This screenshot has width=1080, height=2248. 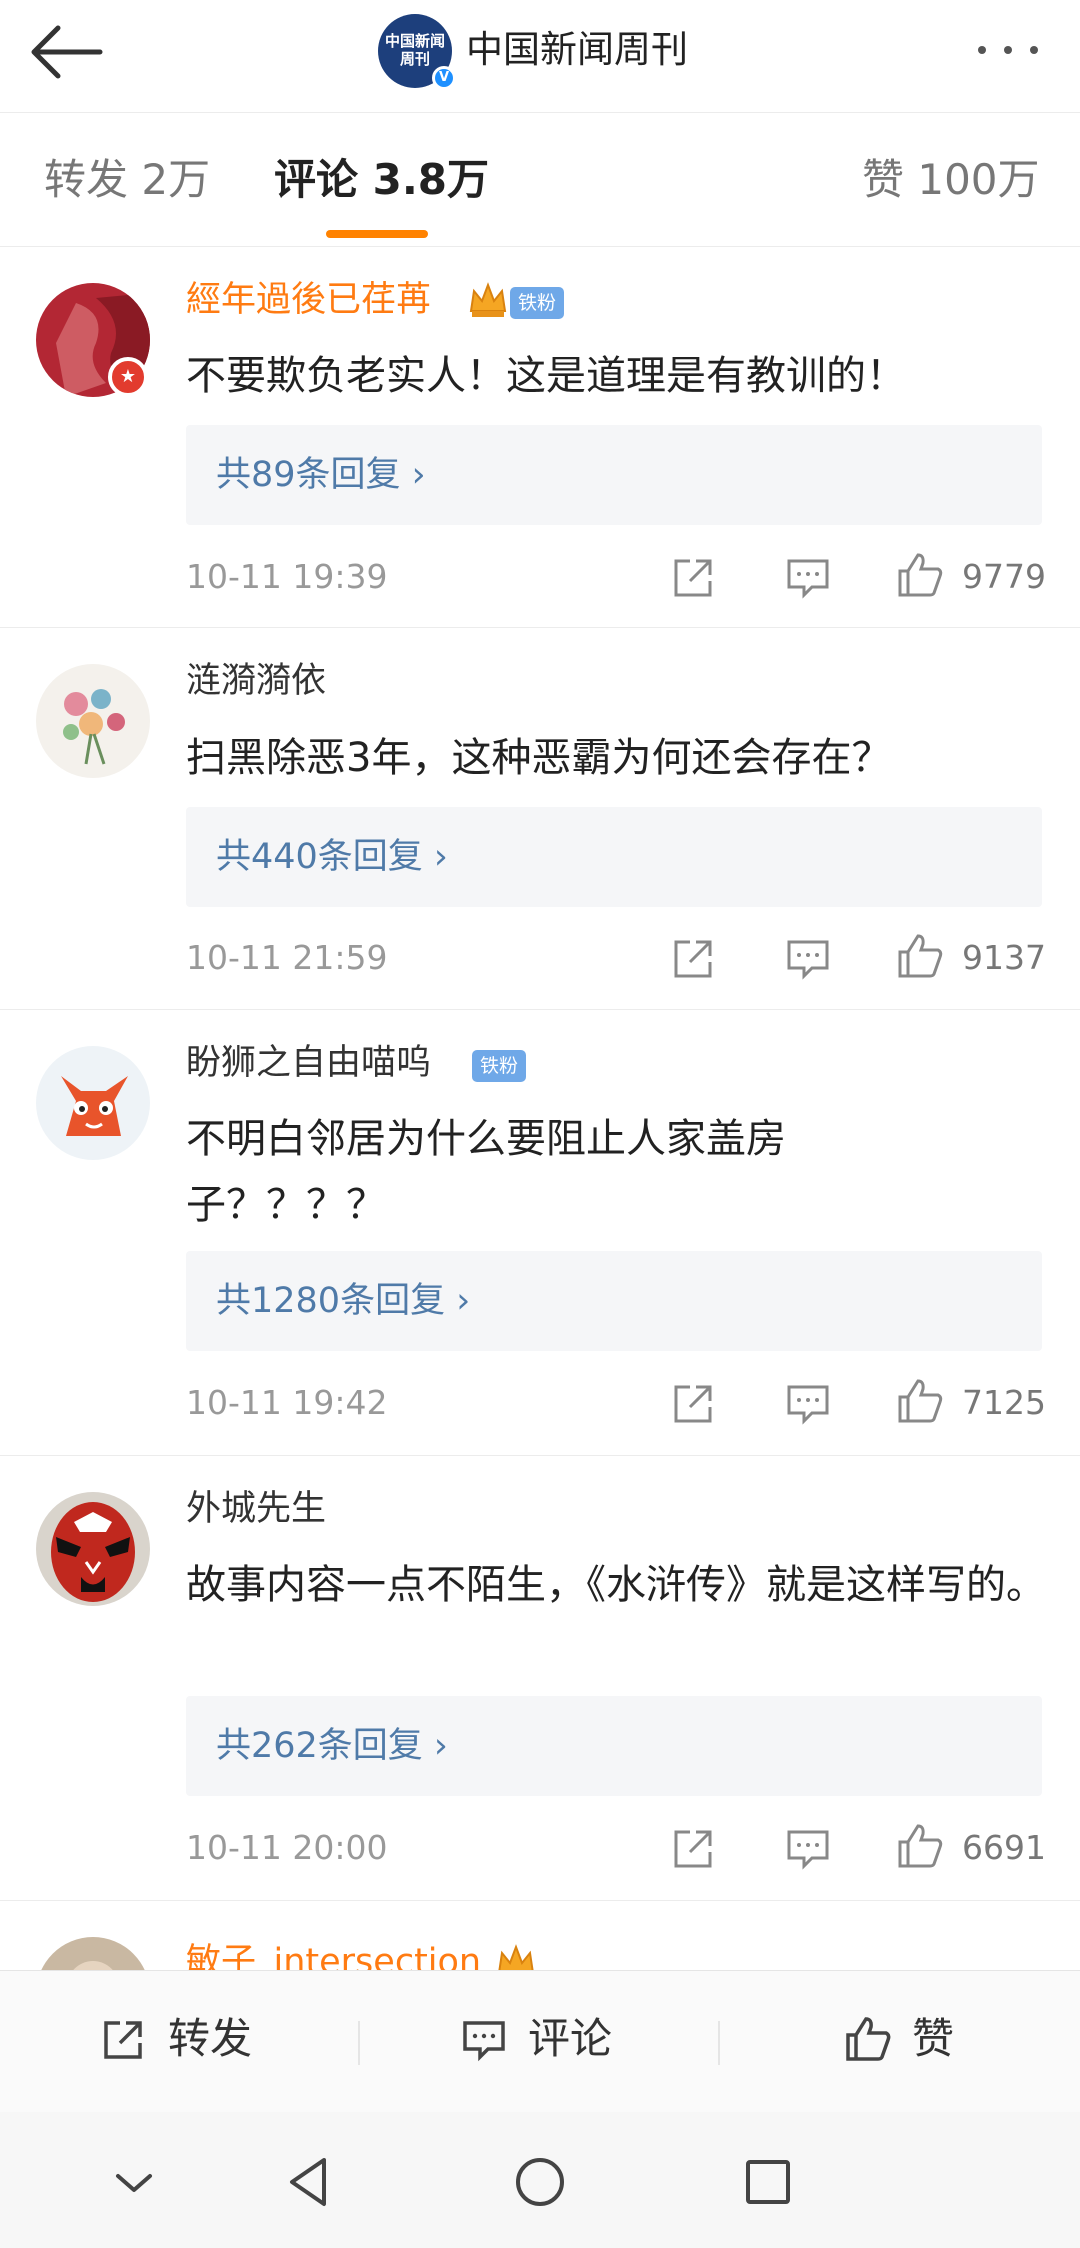 I want to click on more-icon, so click(x=1010, y=49).